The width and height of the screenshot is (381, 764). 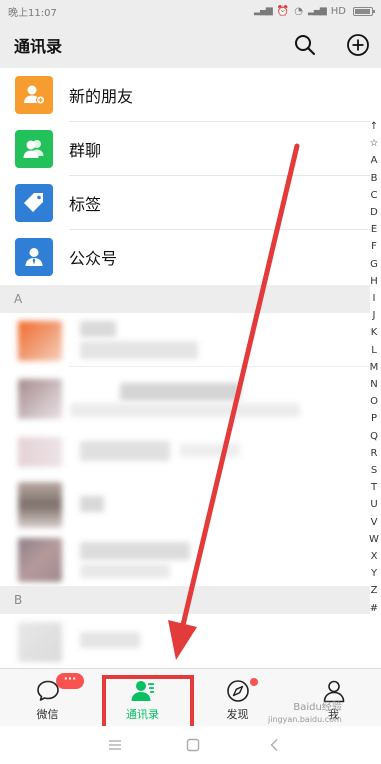 What do you see at coordinates (317, 707) in the screenshot?
I see `watermark-title: Baidu经验` at bounding box center [317, 707].